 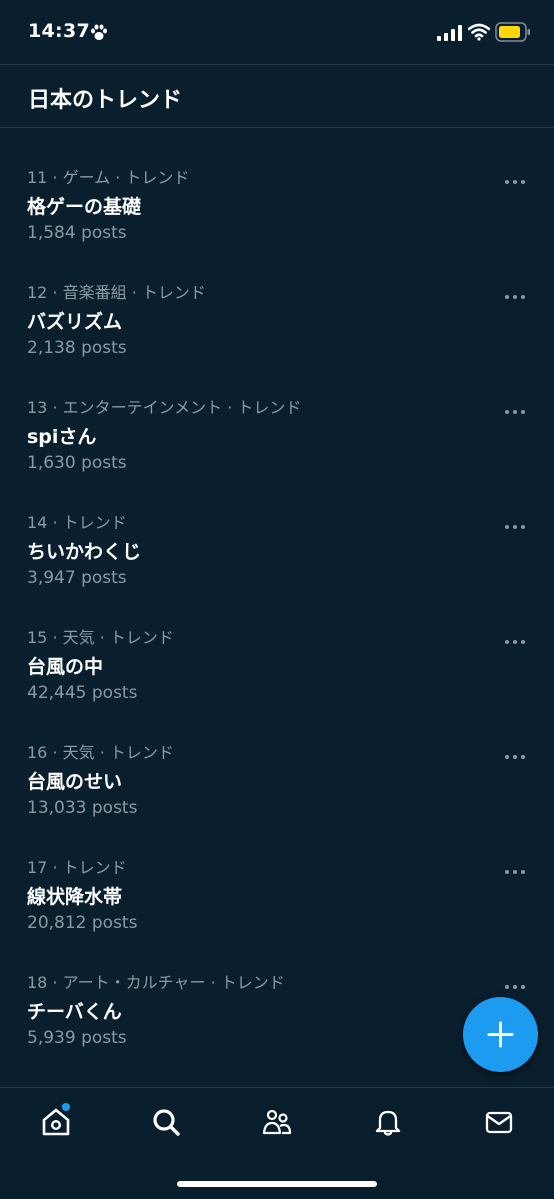 What do you see at coordinates (74, 895) in the screenshot?
I see `trend-title: 線状降水帯` at bounding box center [74, 895].